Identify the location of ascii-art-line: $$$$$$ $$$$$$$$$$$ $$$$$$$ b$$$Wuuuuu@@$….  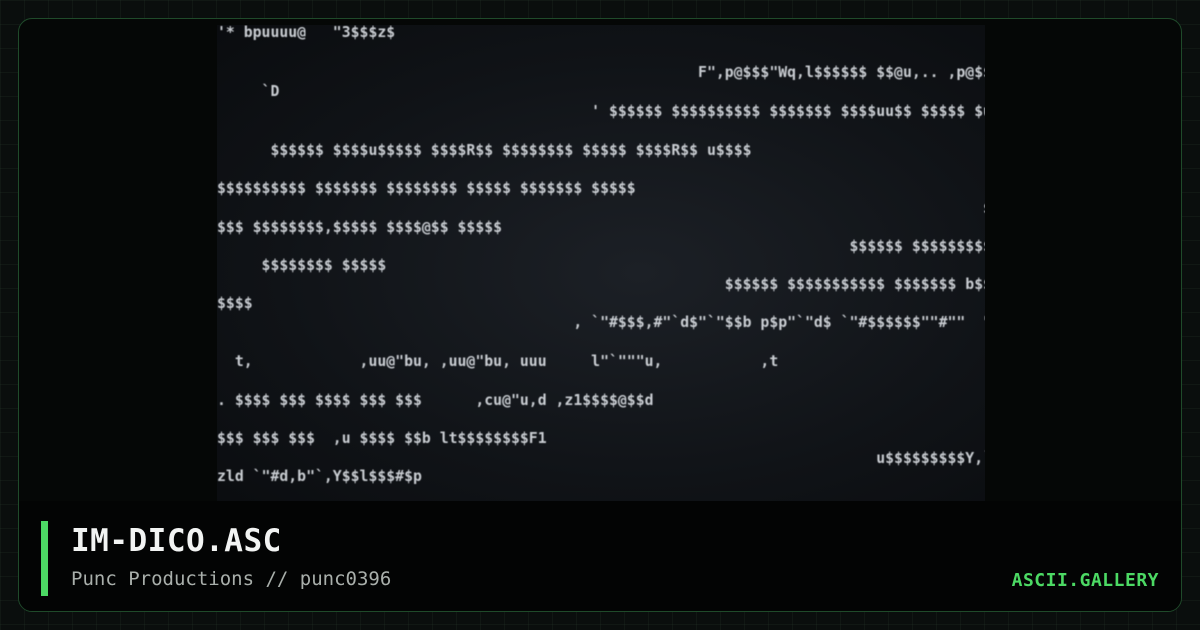
(854, 284).